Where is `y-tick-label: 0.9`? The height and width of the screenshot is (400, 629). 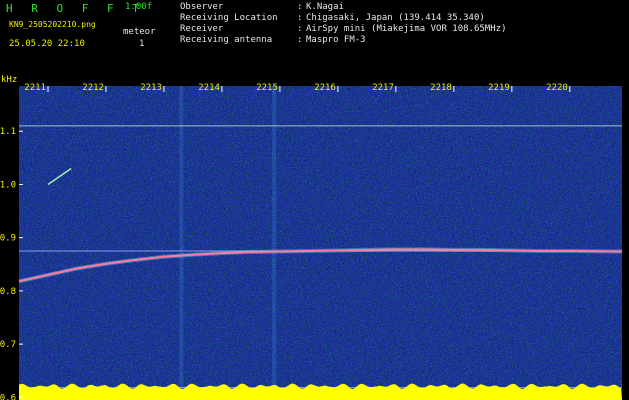
y-tick-label: 0.9 is located at coordinates (8, 239).